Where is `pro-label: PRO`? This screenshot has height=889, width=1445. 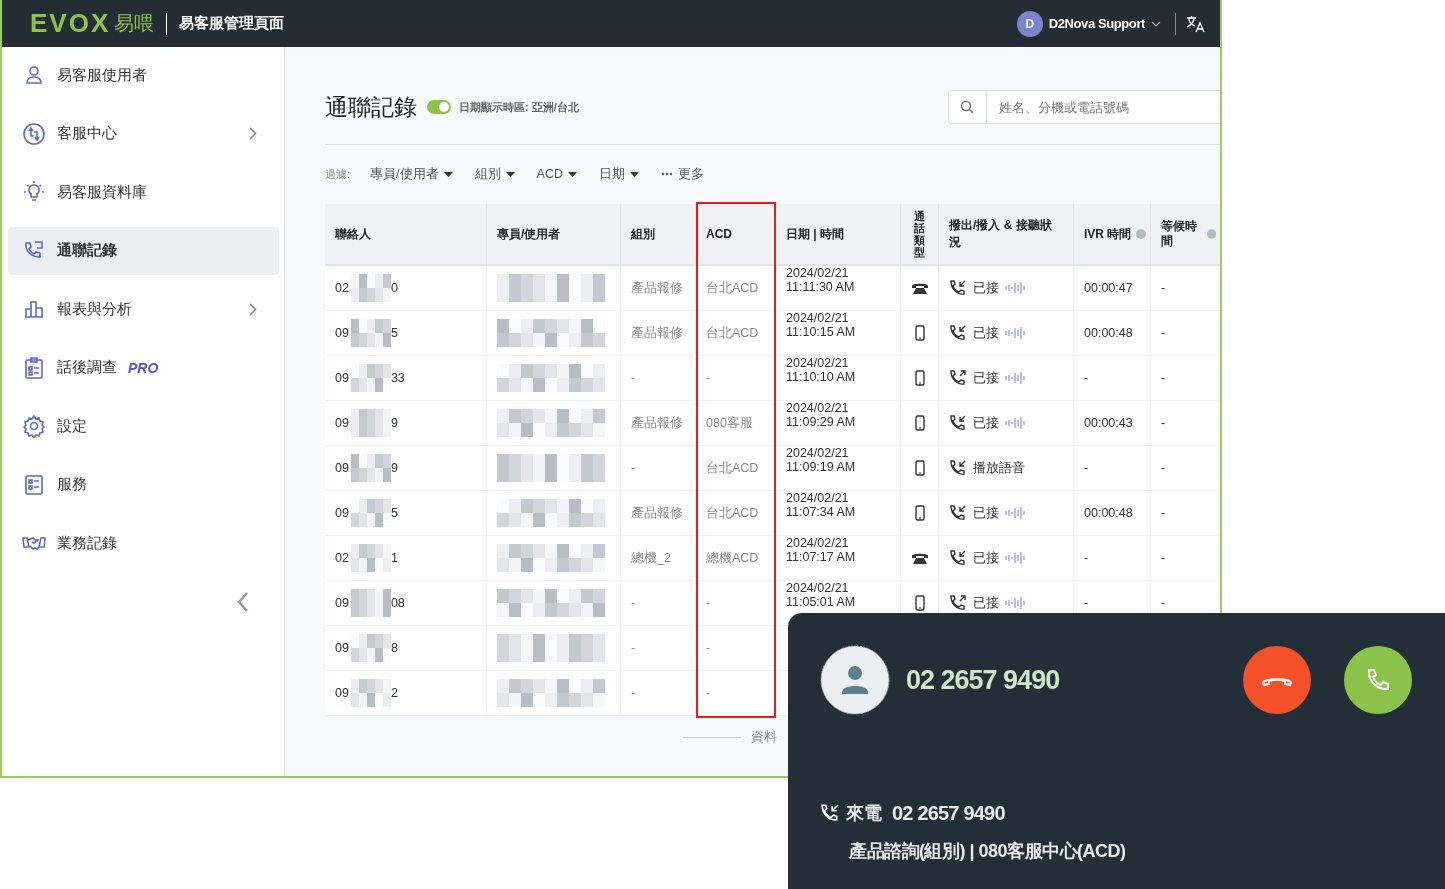
pro-label: PRO is located at coordinates (143, 367).